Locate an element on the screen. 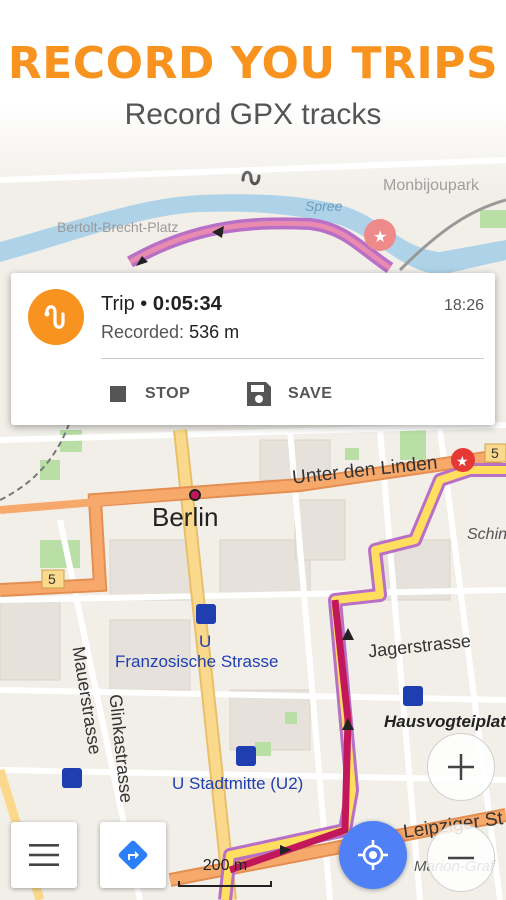 The width and height of the screenshot is (506, 900). save-label: SAVE is located at coordinates (310, 393).